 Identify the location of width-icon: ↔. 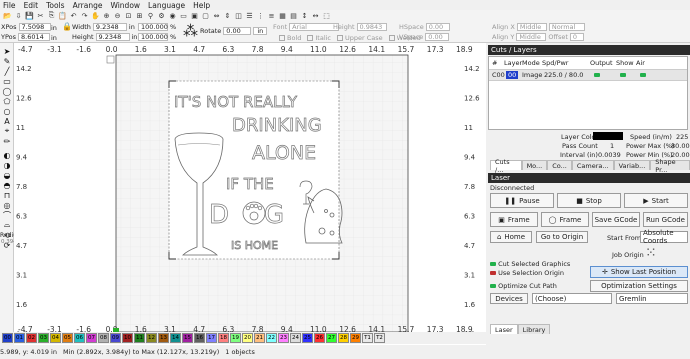
(315, 15).